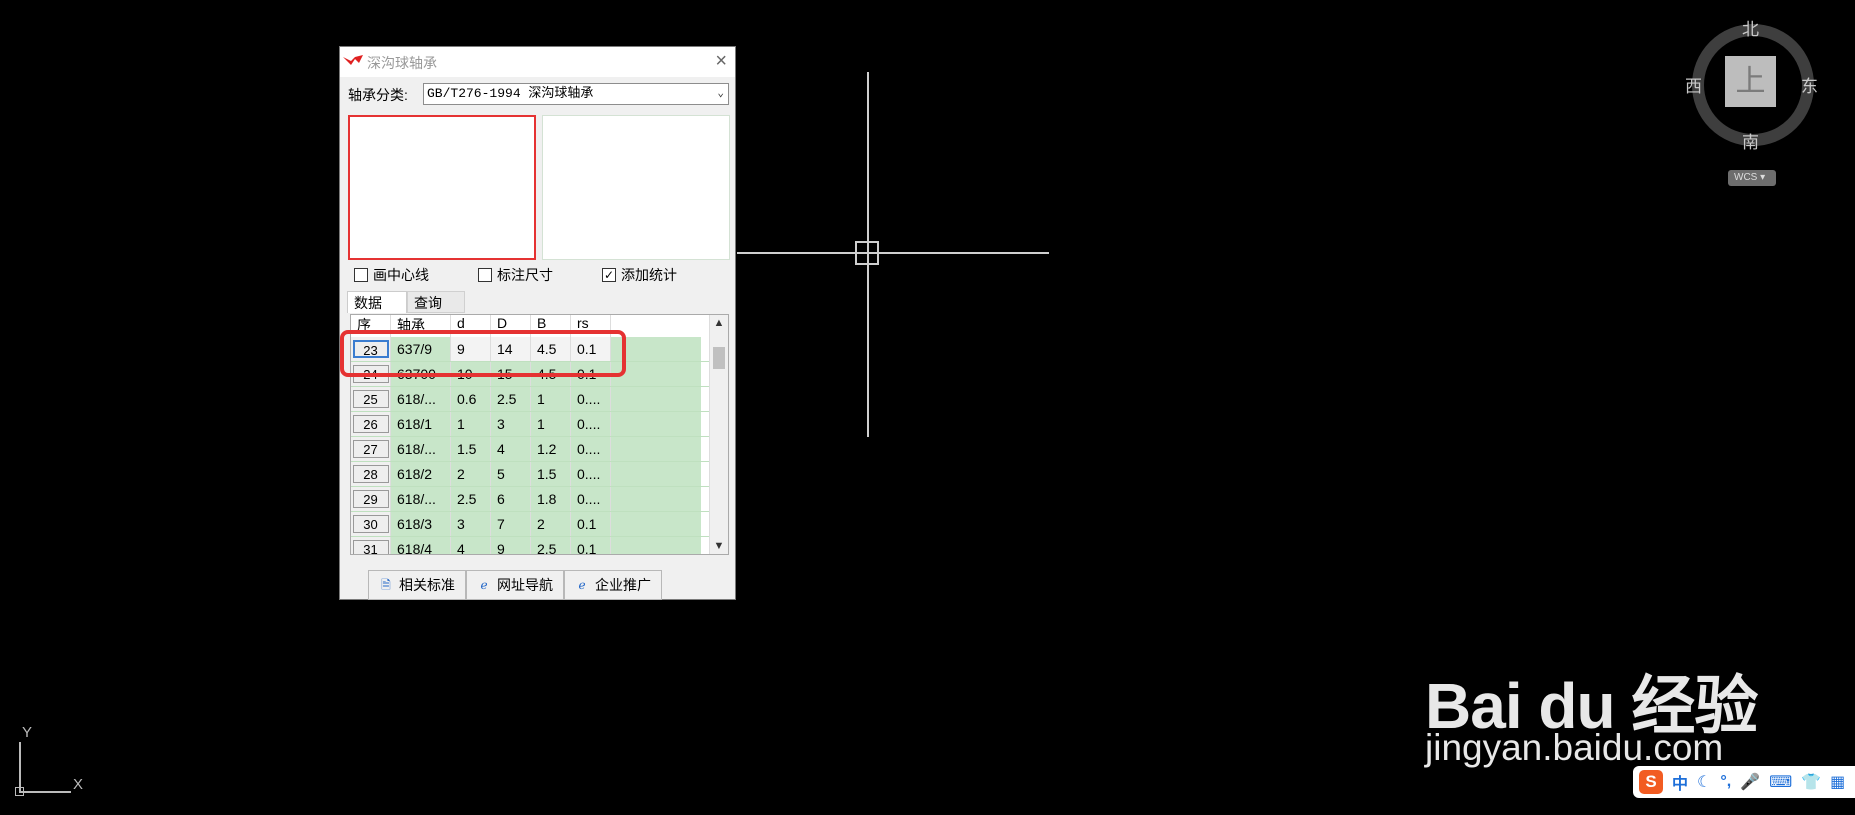 The width and height of the screenshot is (1855, 815). What do you see at coordinates (1750, 27) in the screenshot?
I see `viewcube-north: 北` at bounding box center [1750, 27].